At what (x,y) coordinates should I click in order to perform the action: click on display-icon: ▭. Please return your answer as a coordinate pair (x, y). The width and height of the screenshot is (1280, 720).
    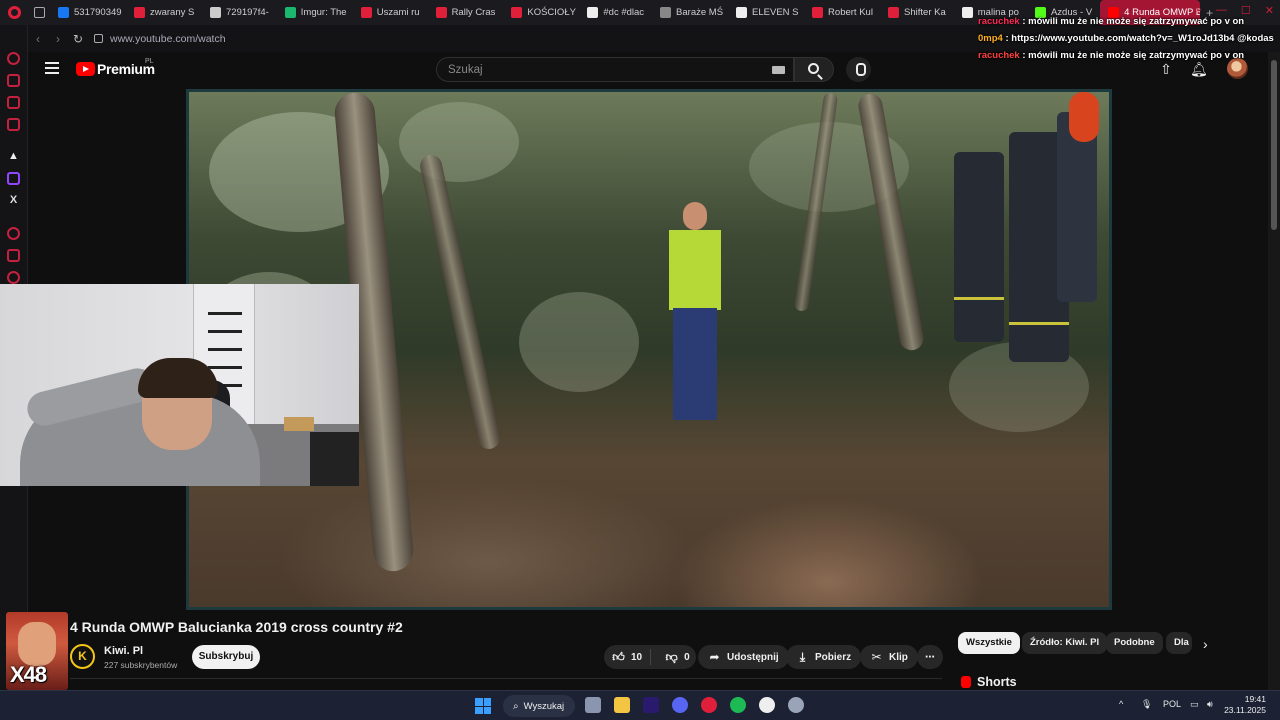
    Looking at the image, I should click on (1194, 704).